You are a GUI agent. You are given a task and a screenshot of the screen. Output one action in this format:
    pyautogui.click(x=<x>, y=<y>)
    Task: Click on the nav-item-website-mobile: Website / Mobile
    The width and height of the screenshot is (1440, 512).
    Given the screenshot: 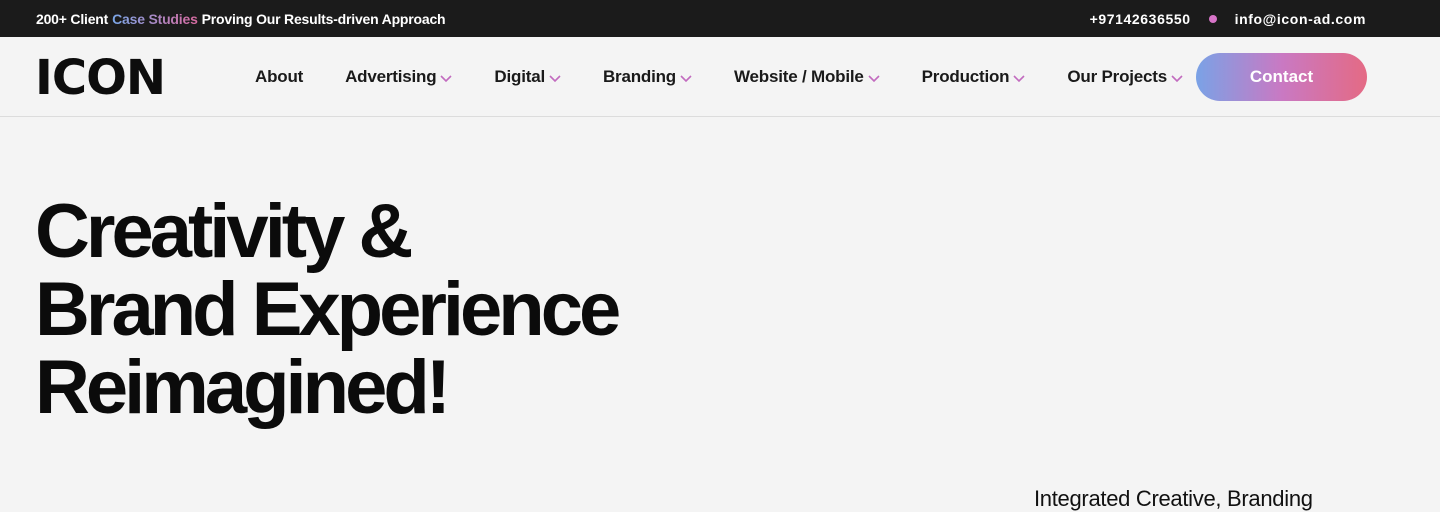 What is the action you would take?
    pyautogui.click(x=807, y=77)
    